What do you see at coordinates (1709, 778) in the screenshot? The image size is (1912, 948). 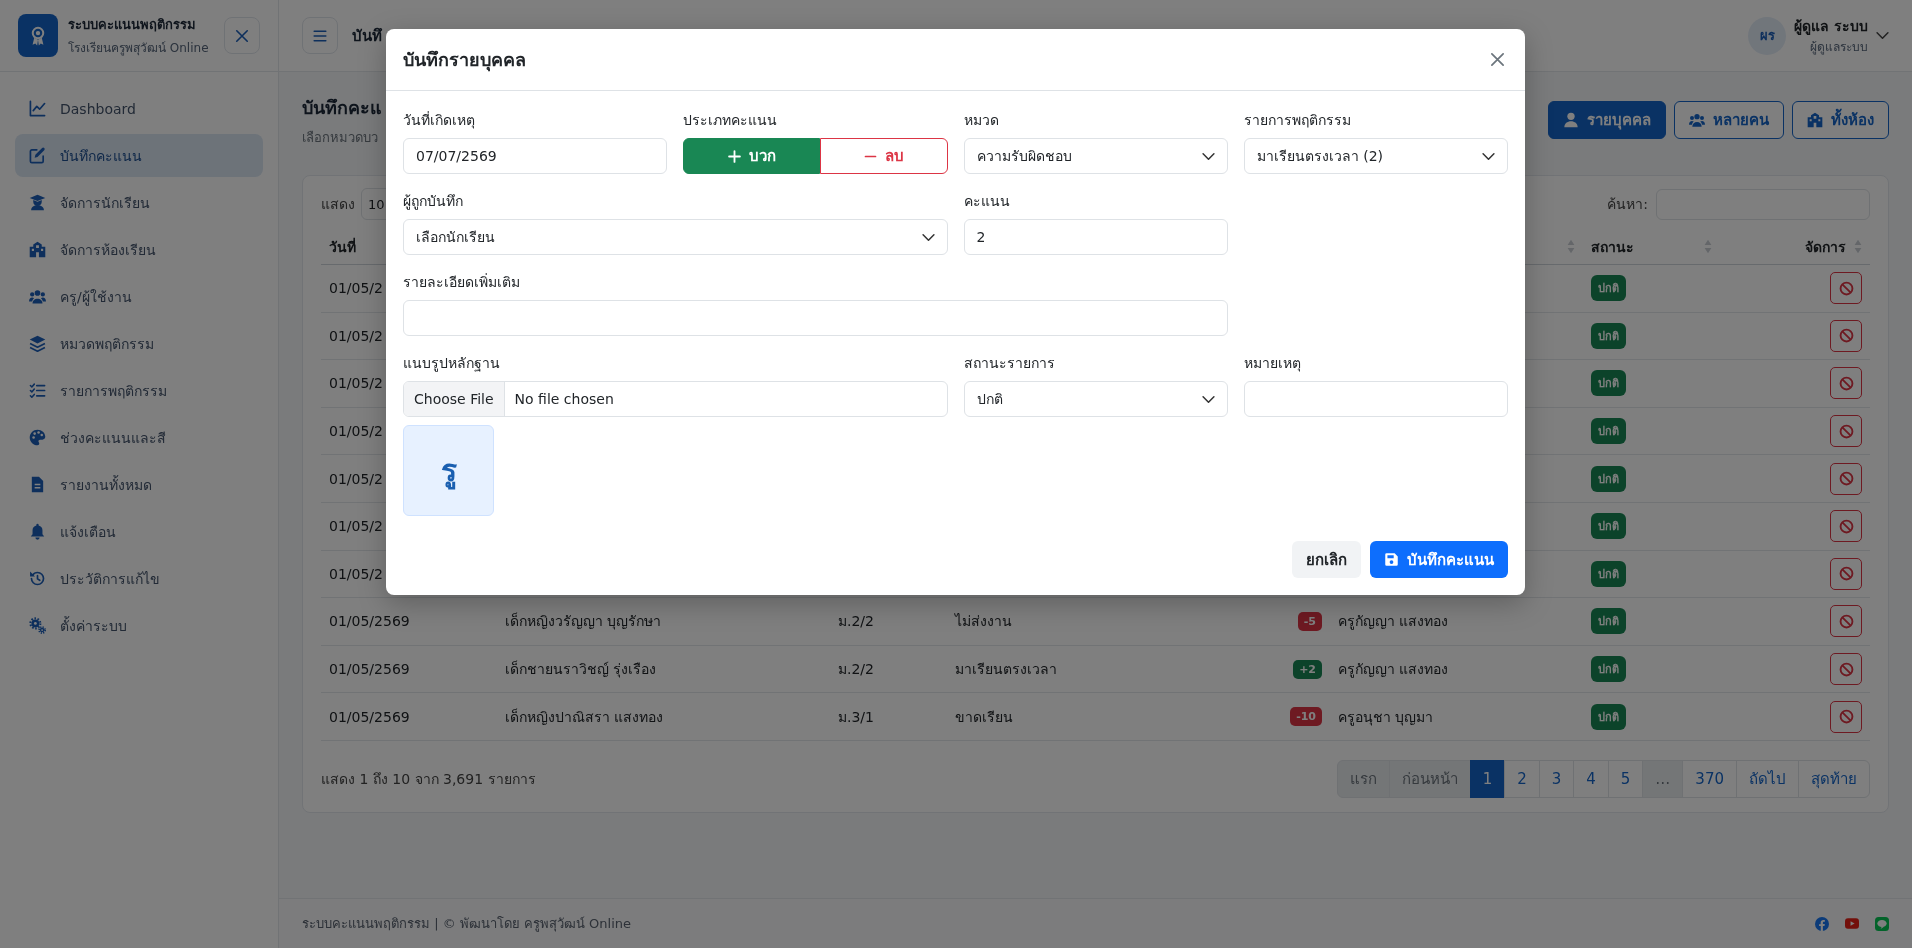 I see `page-button: 370` at bounding box center [1709, 778].